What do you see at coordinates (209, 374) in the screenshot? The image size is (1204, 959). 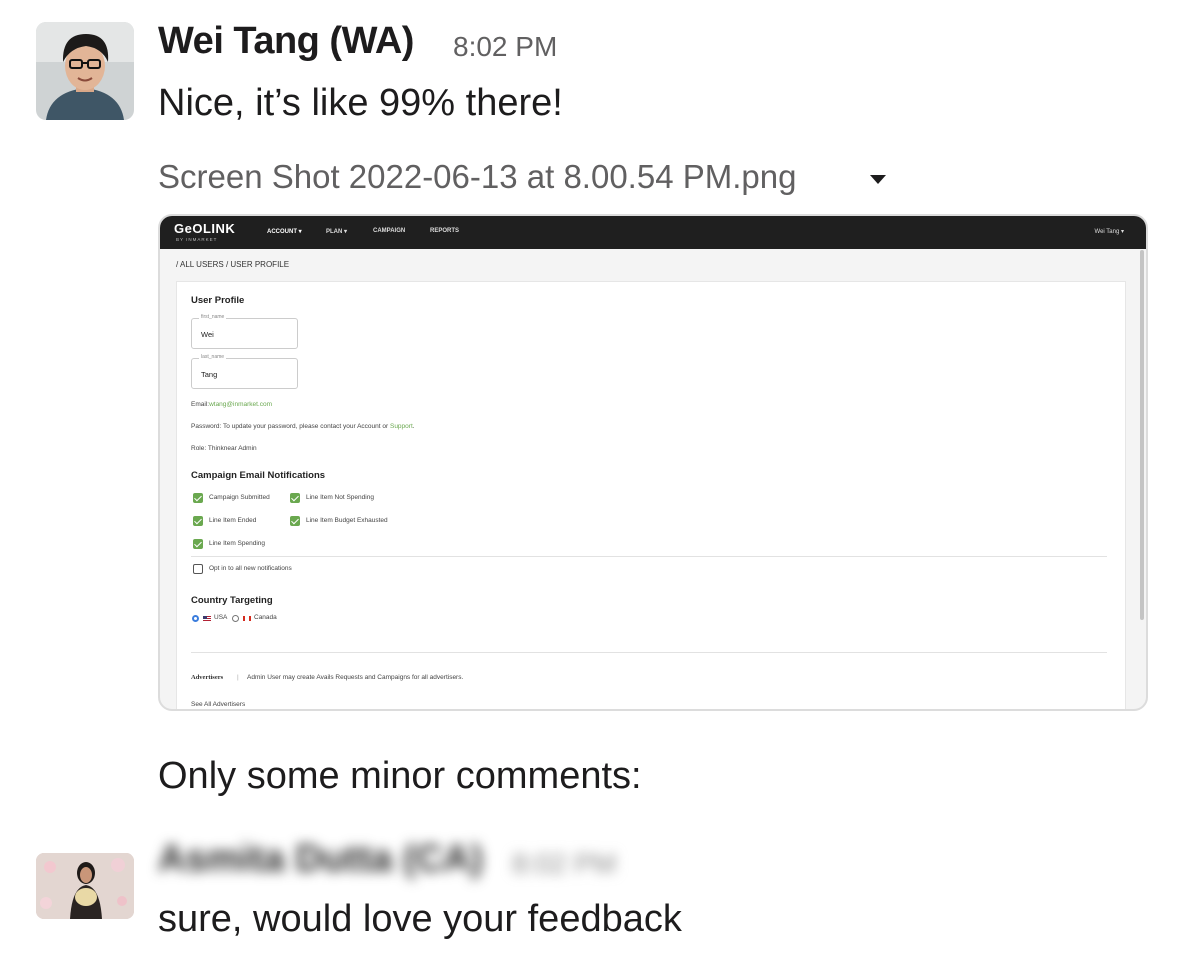 I see `last-name-value: Tang` at bounding box center [209, 374].